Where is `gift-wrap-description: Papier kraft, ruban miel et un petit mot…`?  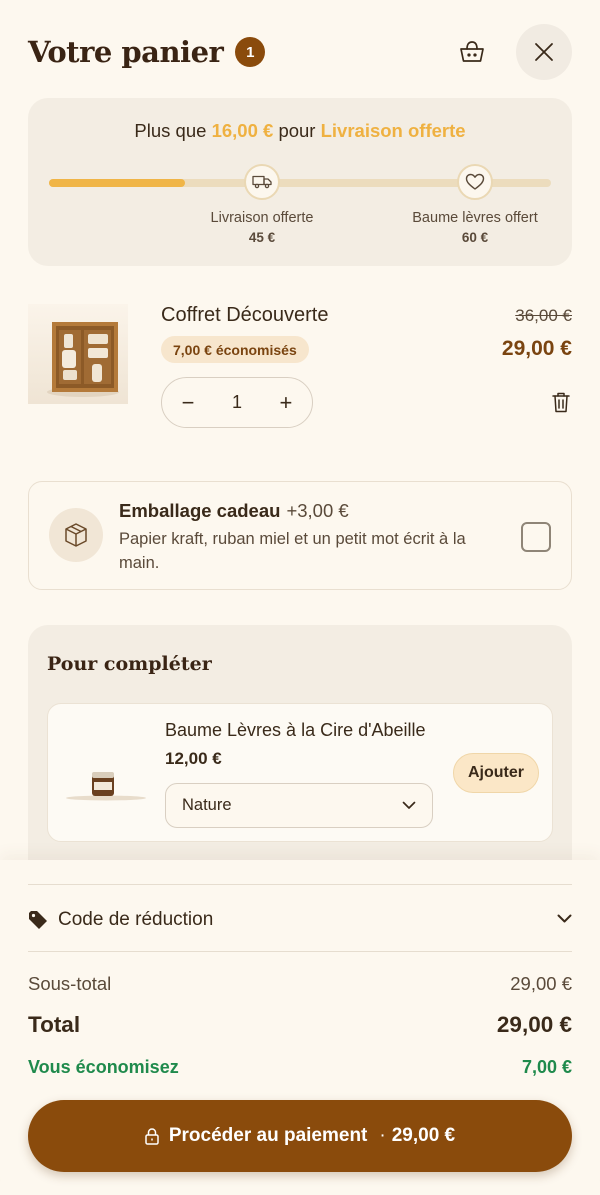
gift-wrap-description: Papier kraft, ruban miel et un petit mot… is located at coordinates (292, 551).